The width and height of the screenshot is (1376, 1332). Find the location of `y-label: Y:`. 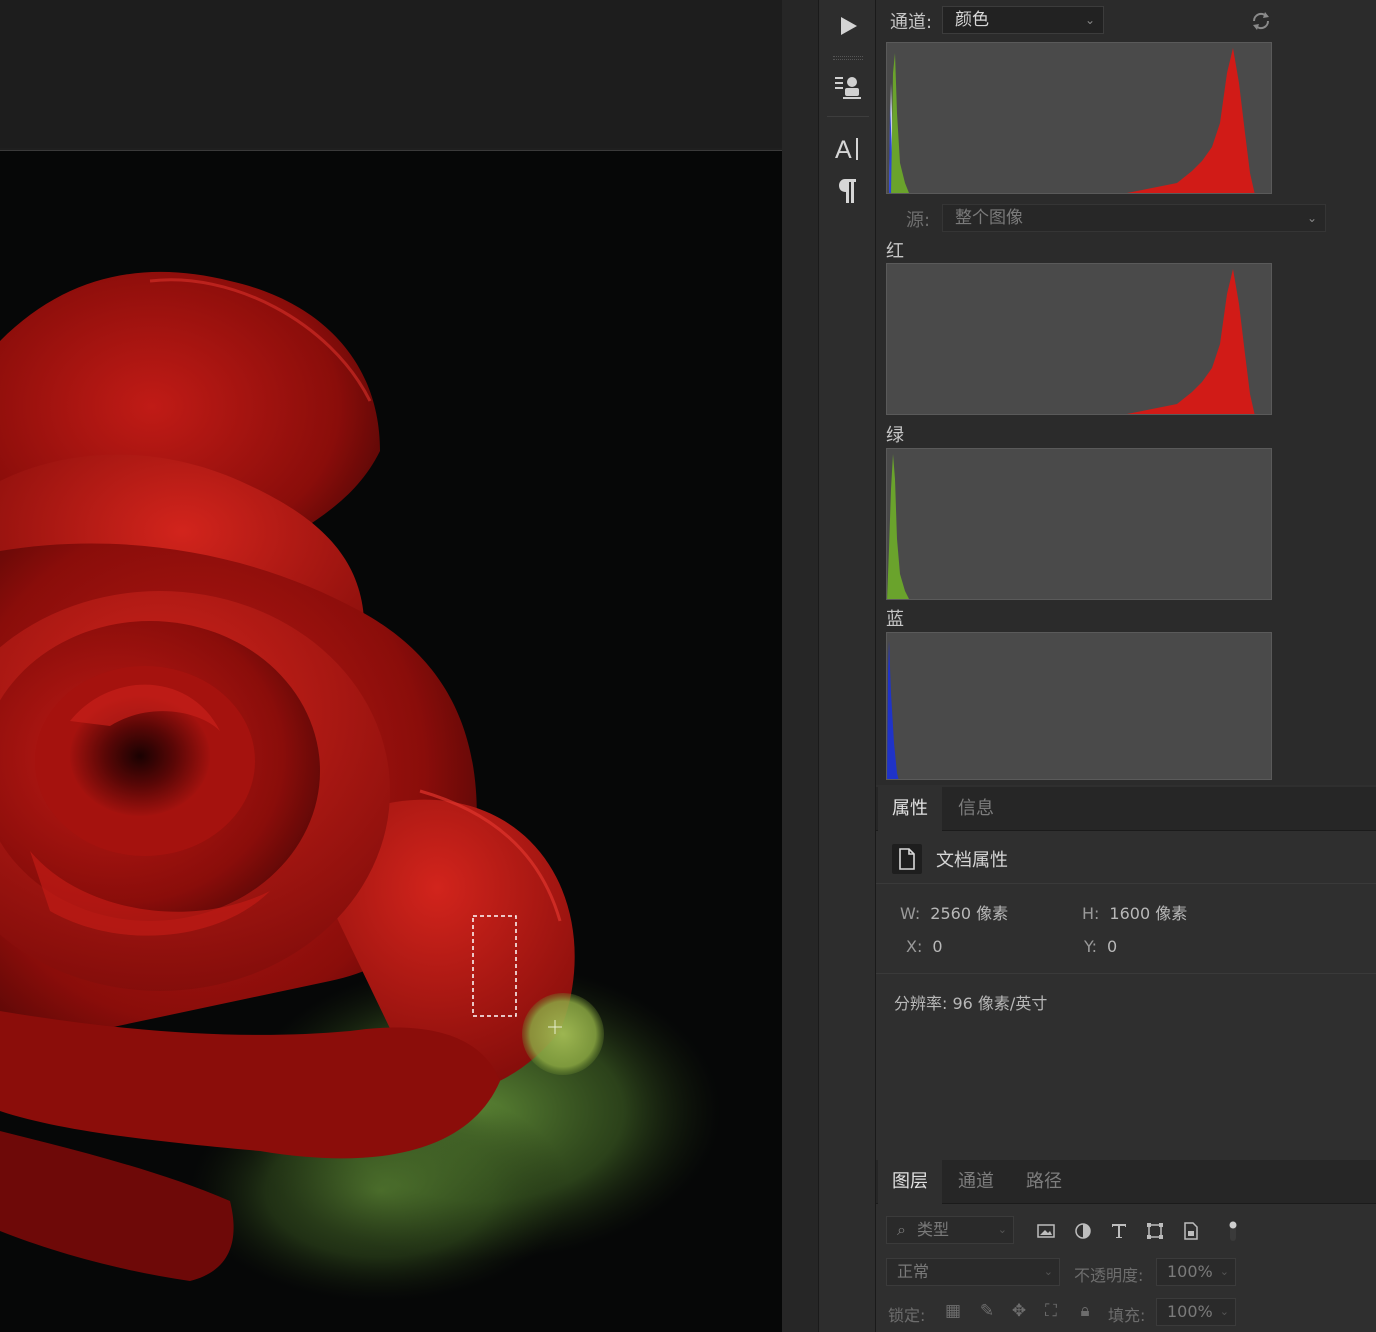

y-label: Y: is located at coordinates (1091, 946).